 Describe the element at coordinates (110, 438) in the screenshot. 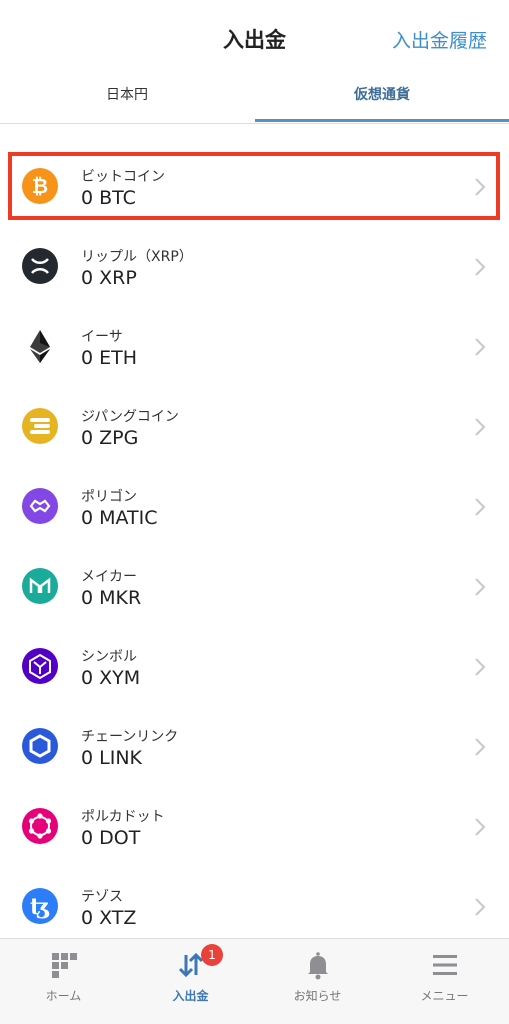

I see `coin-amount: 0 ZPG` at that location.